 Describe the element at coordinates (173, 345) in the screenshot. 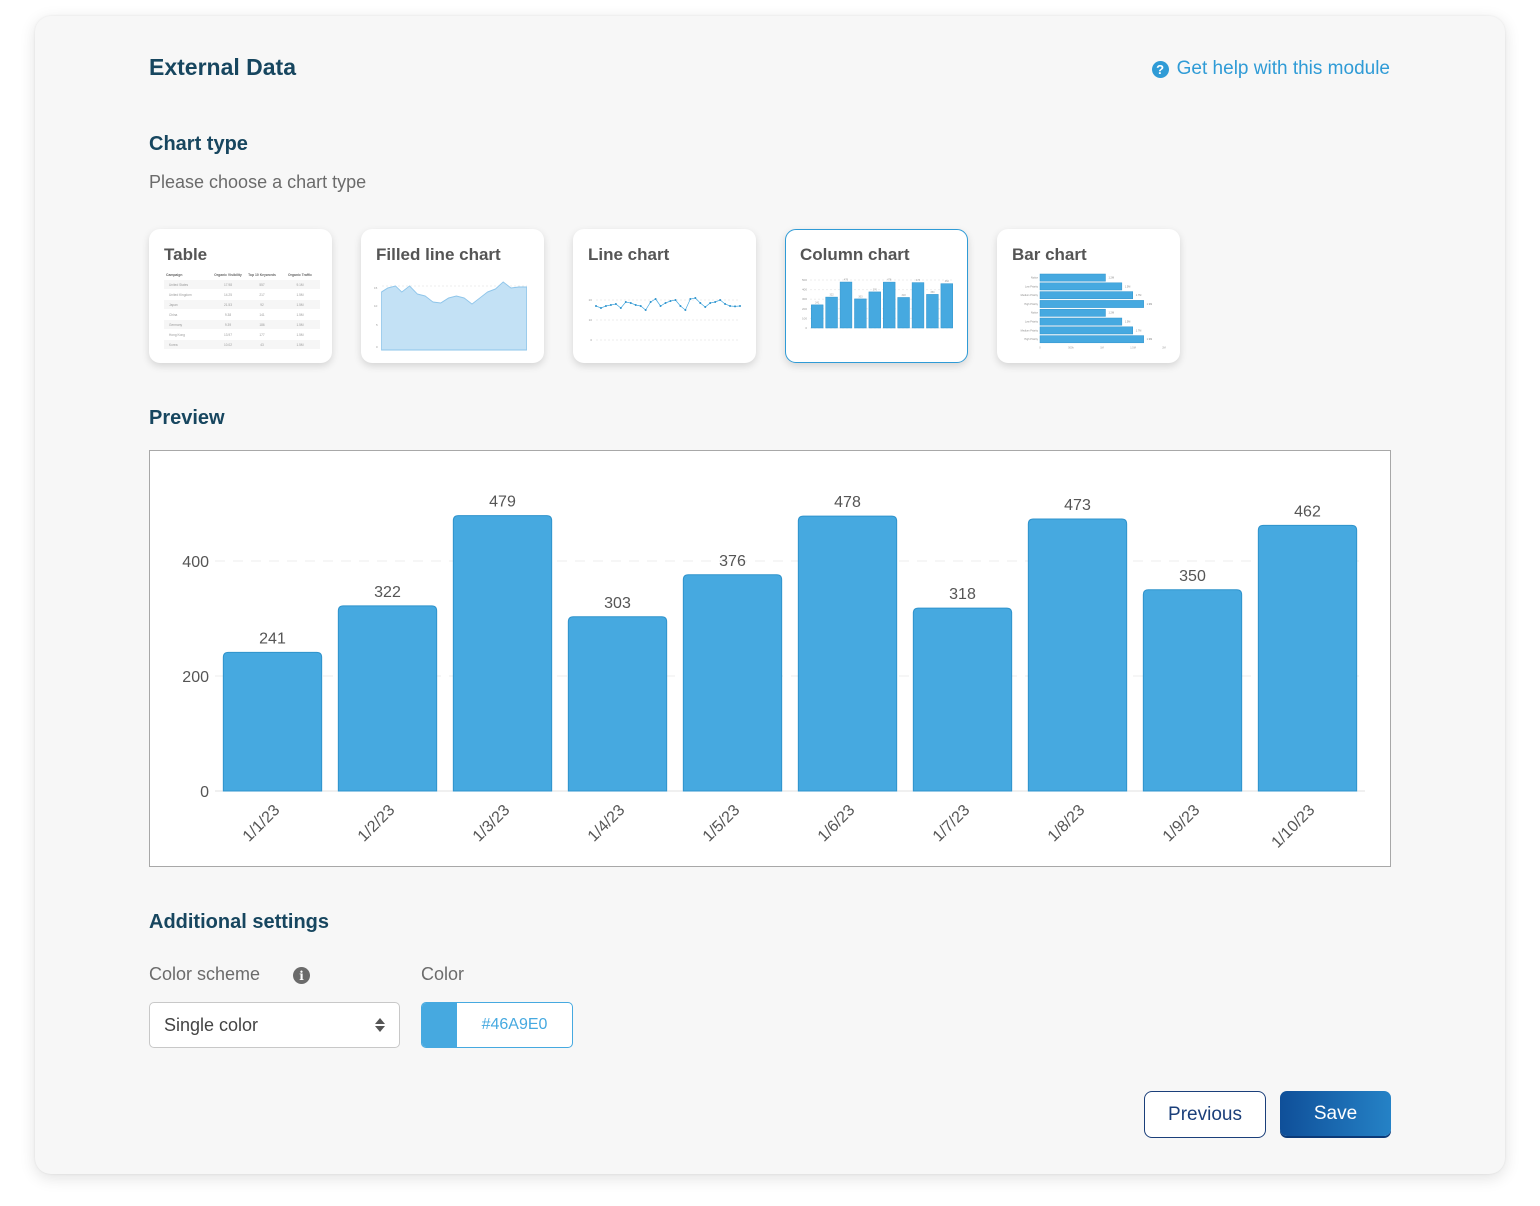

I see `thumb-table-cell: Korea` at that location.